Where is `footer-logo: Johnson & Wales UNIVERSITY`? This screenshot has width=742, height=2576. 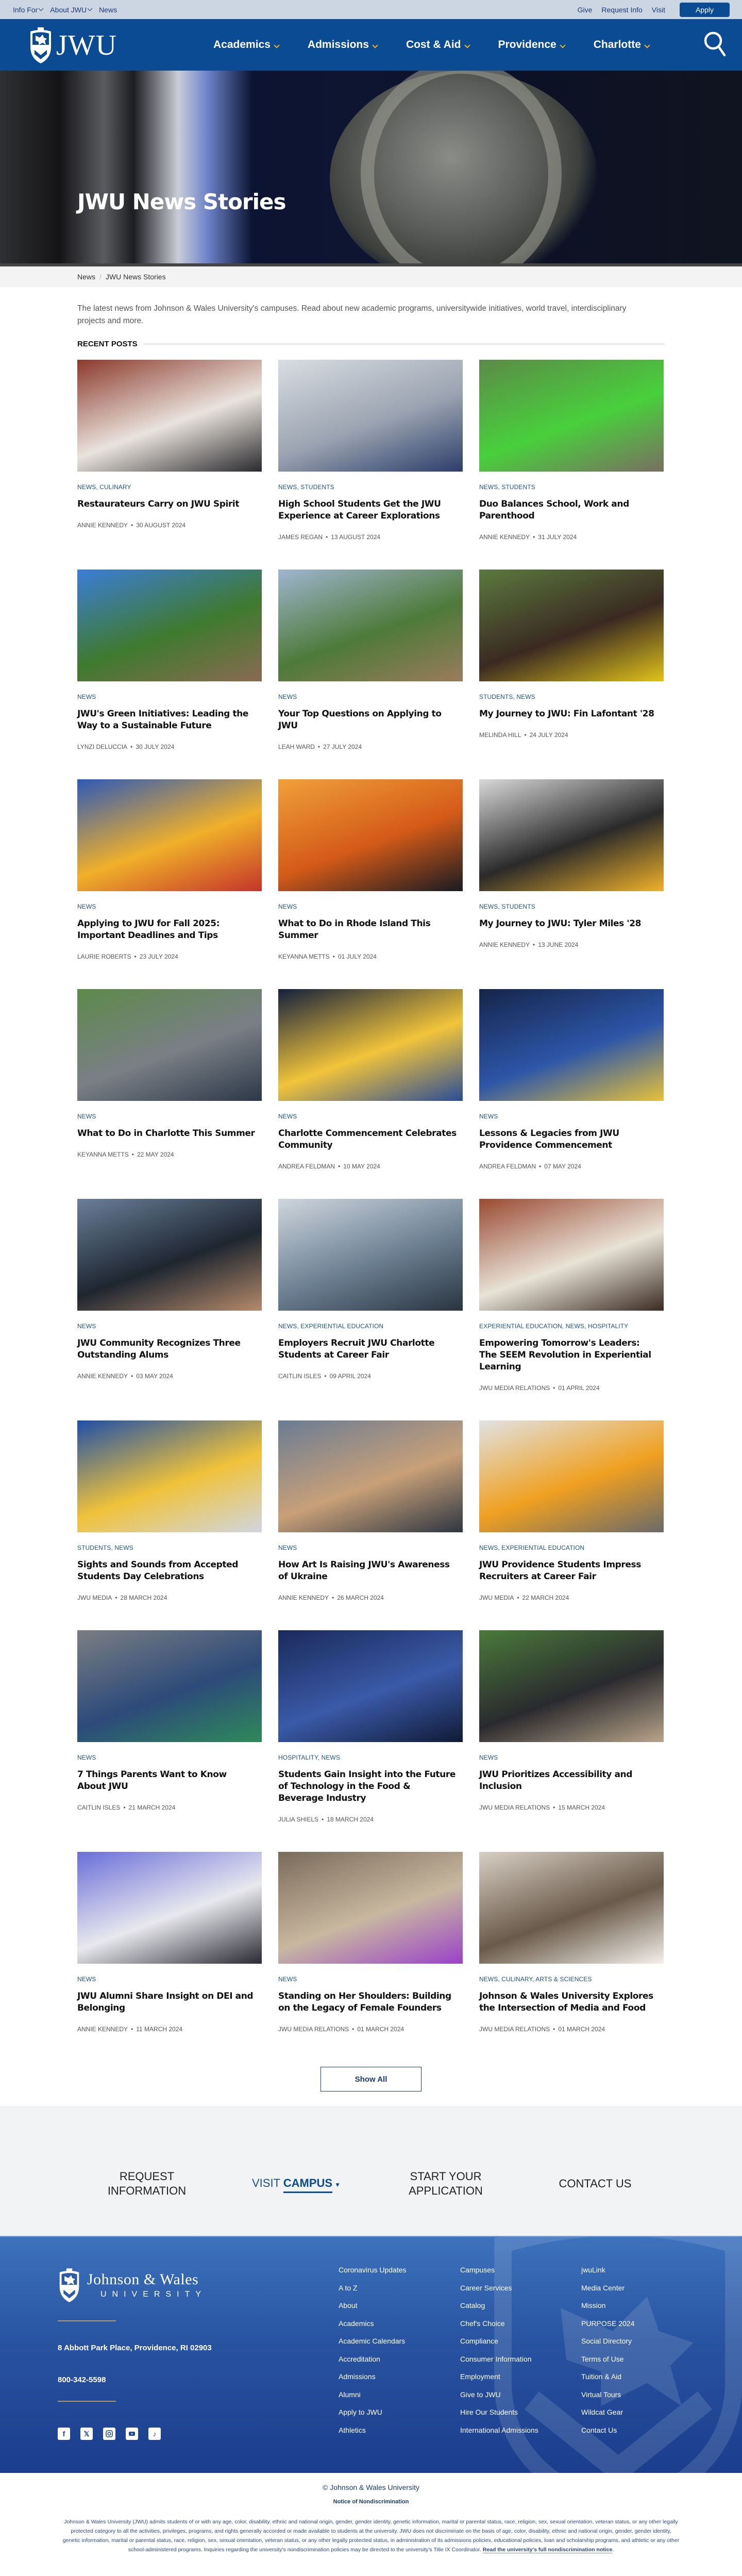 footer-logo: Johnson & Wales UNIVERSITY is located at coordinates (132, 2285).